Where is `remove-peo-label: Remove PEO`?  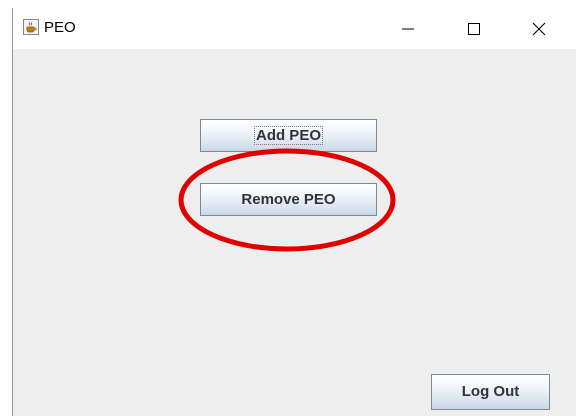
remove-peo-label: Remove PEO is located at coordinates (288, 199).